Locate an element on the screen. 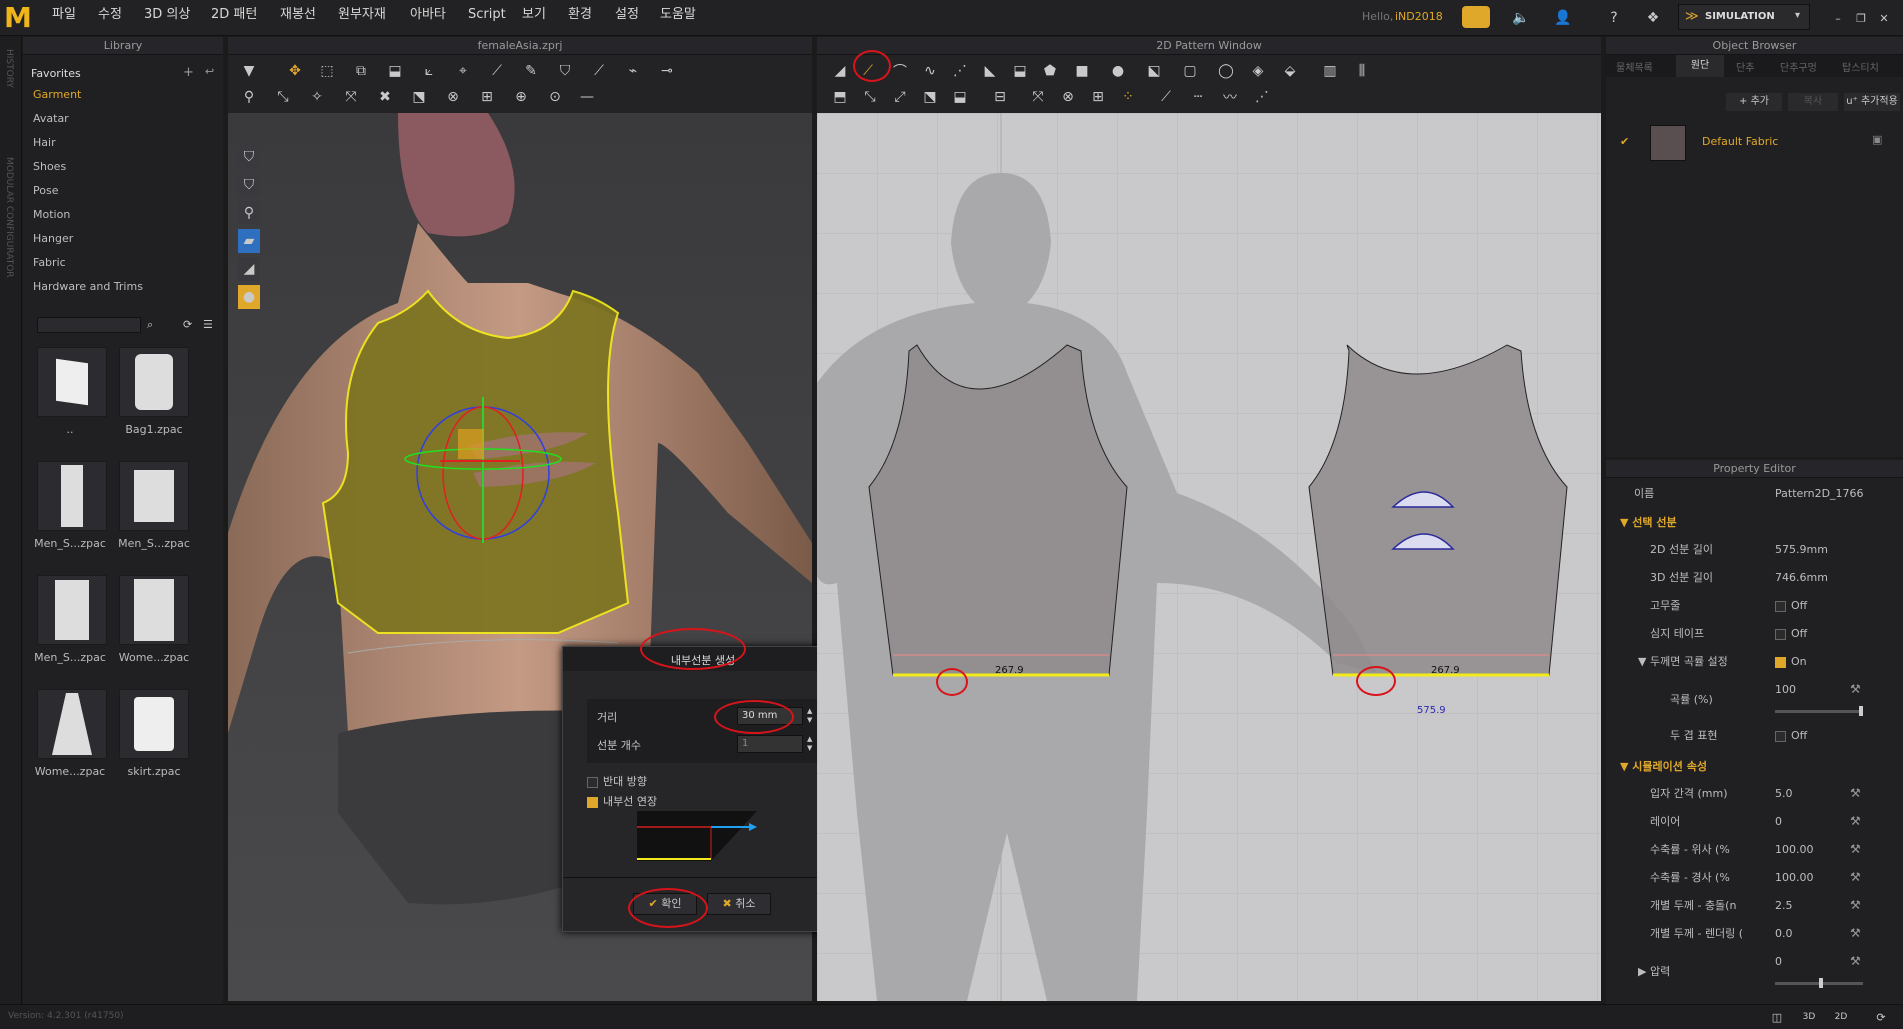 The width and height of the screenshot is (1903, 1029). stitch-icon: ⤧ is located at coordinates (351, 97).